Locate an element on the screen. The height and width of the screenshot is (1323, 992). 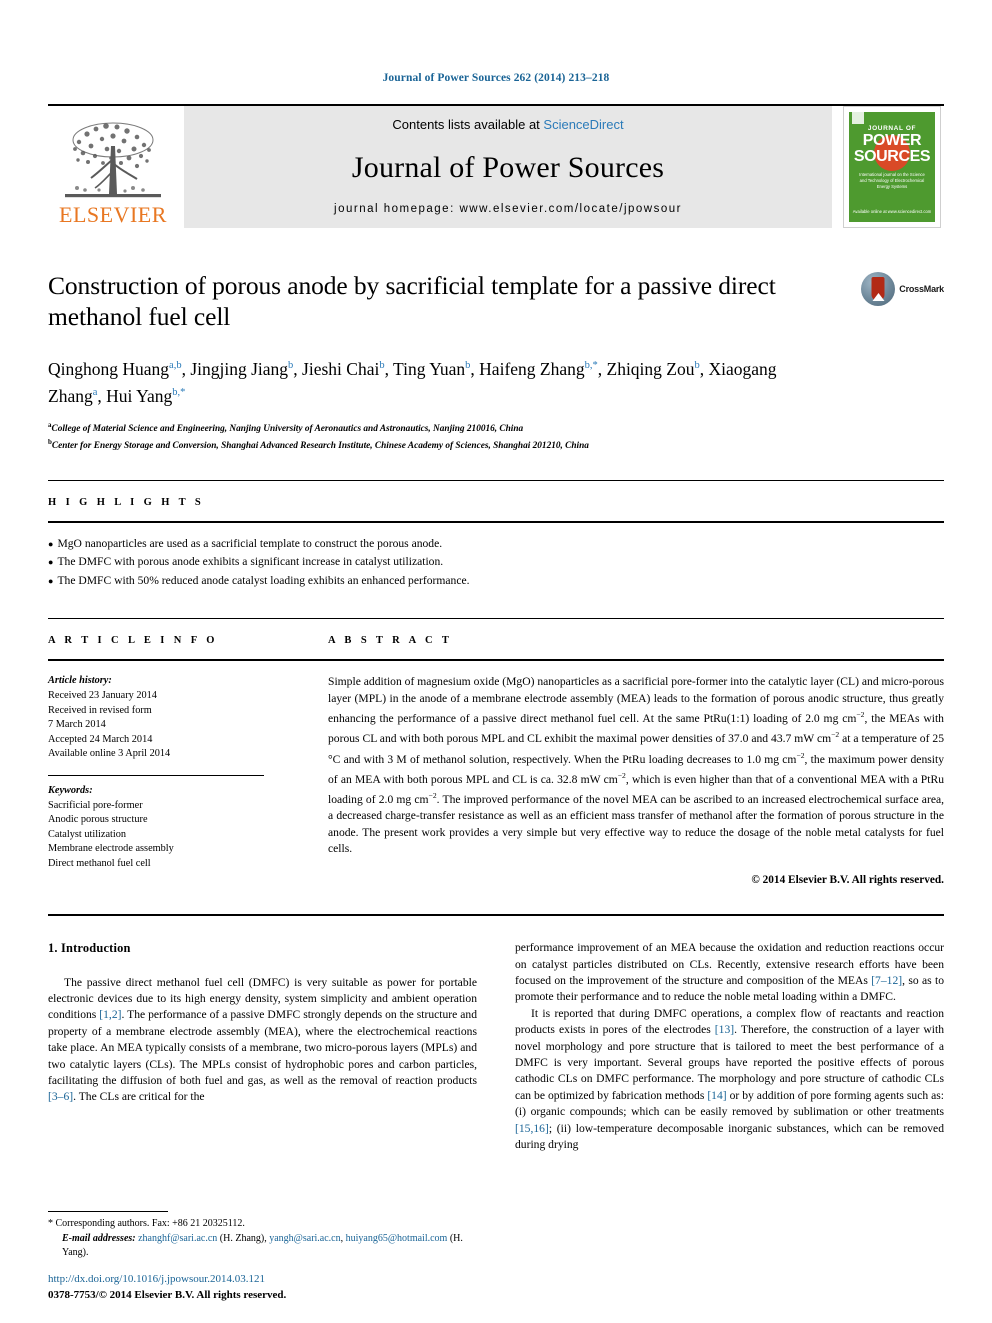
keyword-item: Direct methanol fuel cell is located at coordinates (99, 863).